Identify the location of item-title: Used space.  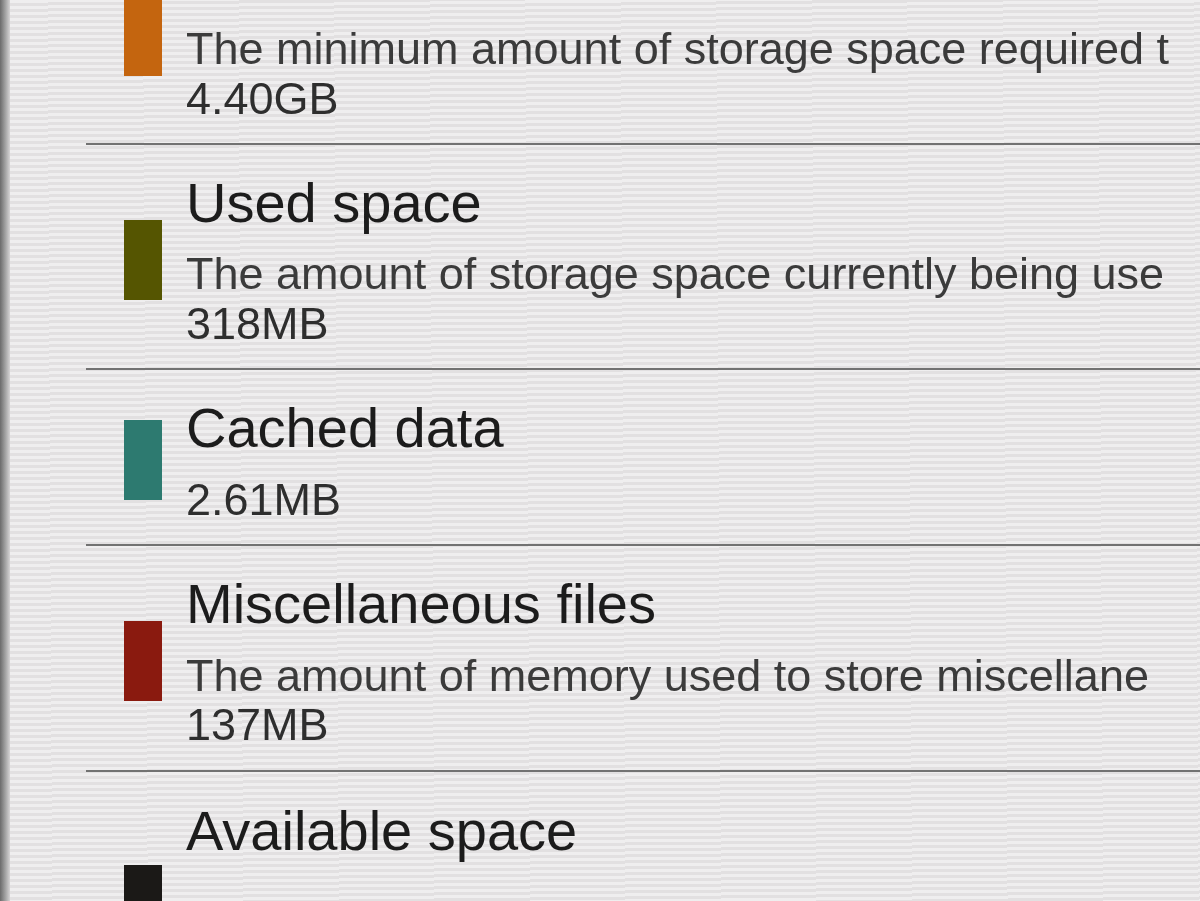
(334, 203).